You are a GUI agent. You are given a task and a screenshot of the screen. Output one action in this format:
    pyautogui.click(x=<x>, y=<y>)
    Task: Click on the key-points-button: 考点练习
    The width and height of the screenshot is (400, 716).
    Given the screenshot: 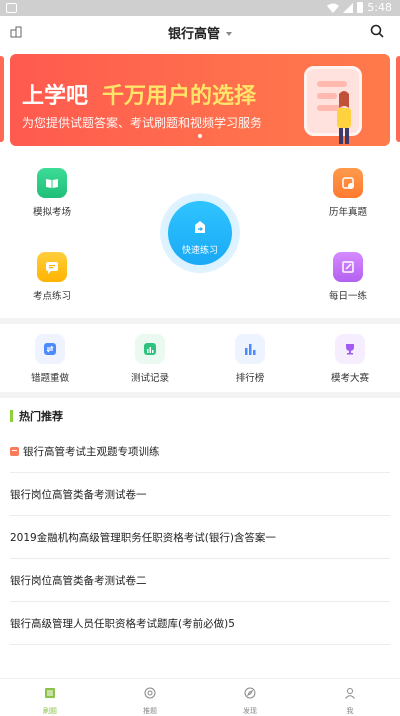 What is the action you would take?
    pyautogui.click(x=52, y=277)
    